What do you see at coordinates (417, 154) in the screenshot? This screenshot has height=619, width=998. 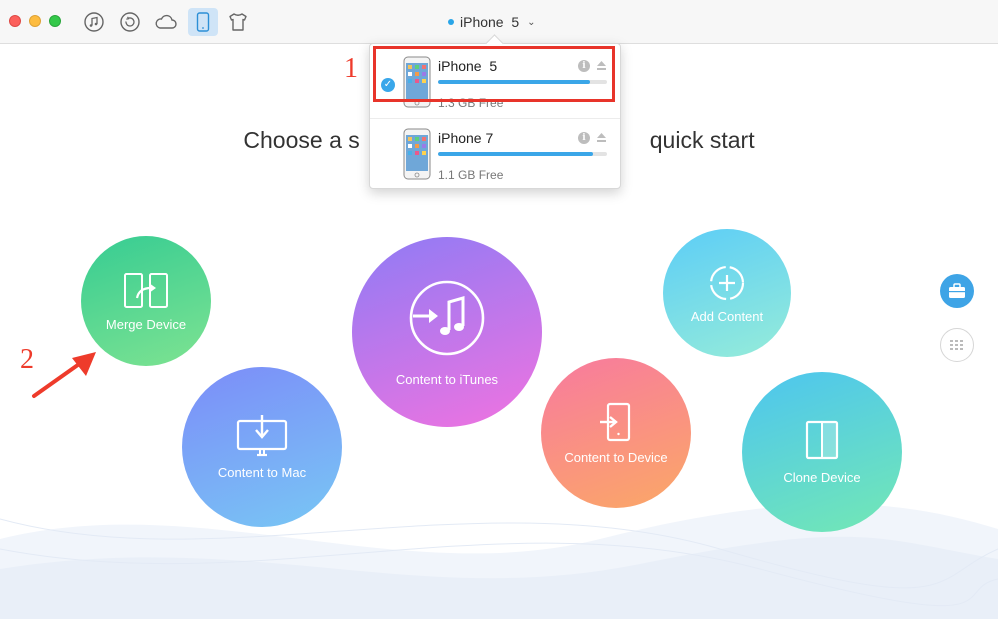 I see `iphone-thumbnail-icon` at bounding box center [417, 154].